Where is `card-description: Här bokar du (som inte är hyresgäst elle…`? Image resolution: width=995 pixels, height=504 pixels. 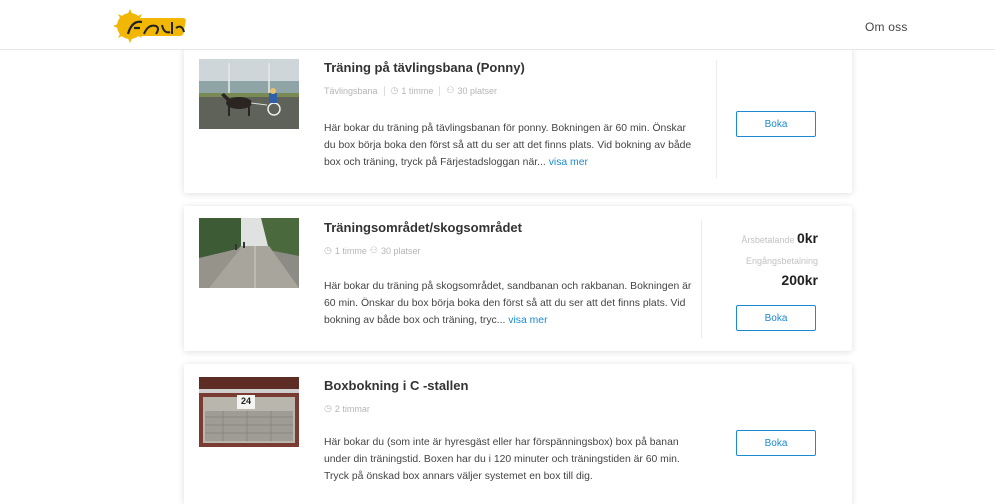 card-description: Här bokar du (som inte är hyresgäst elle… is located at coordinates (510, 459).